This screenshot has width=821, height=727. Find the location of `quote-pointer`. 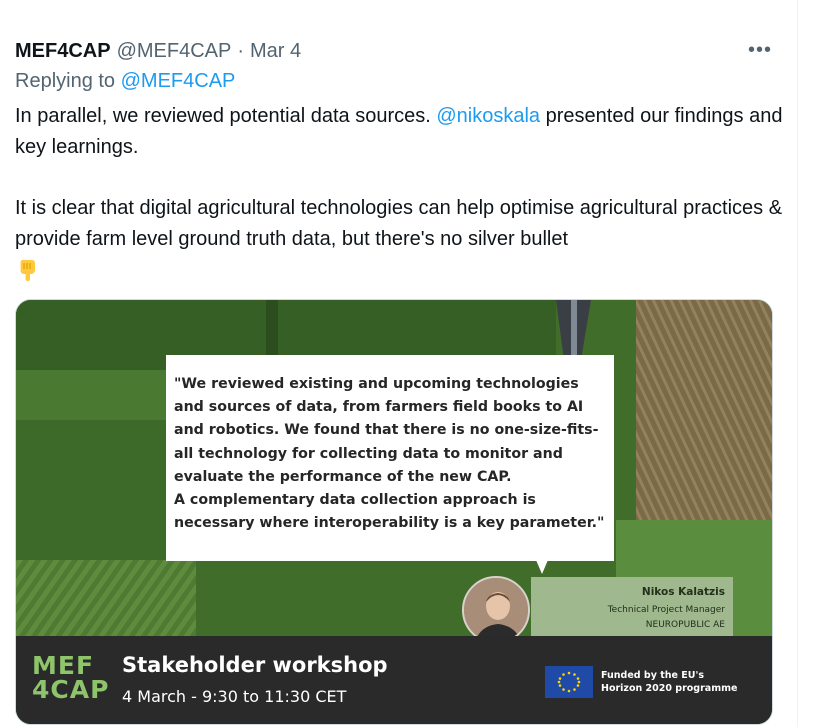

quote-pointer is located at coordinates (542, 567).